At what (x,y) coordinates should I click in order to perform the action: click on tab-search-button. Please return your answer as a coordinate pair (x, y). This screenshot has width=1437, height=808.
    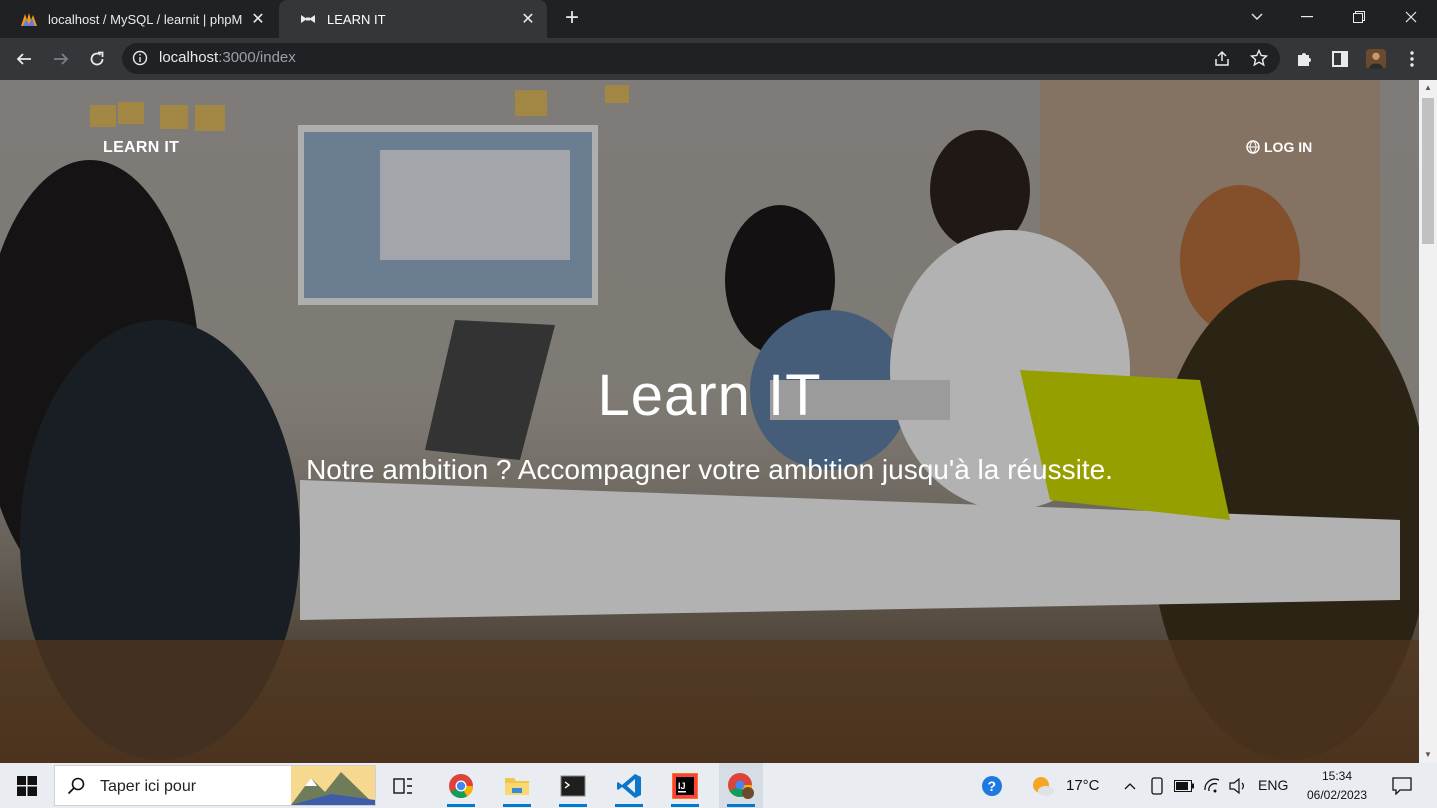
    Looking at the image, I should click on (1257, 17).